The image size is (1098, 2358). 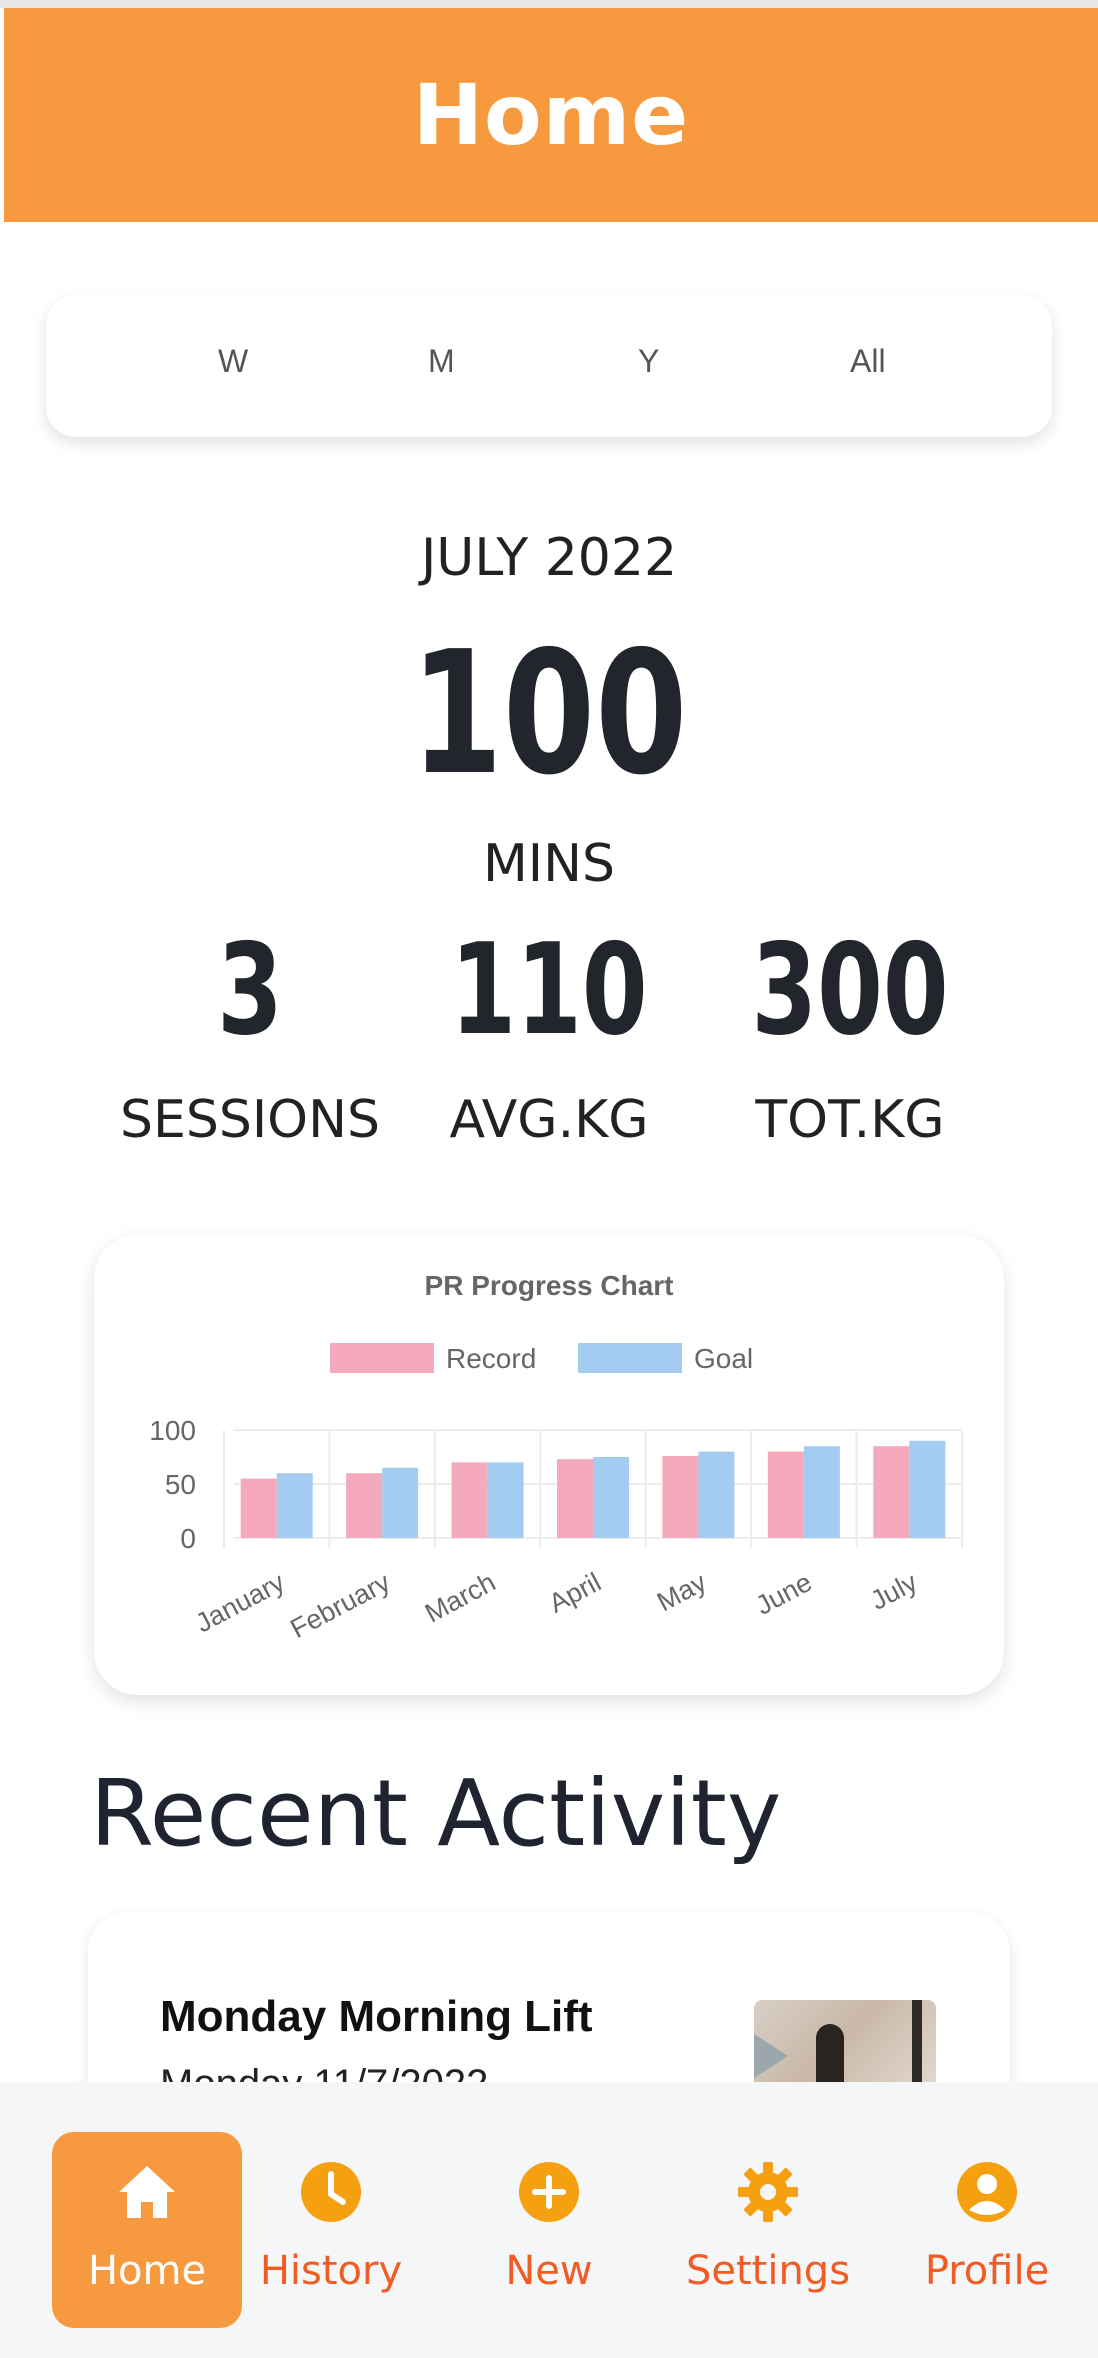 What do you see at coordinates (240, 1603) in the screenshot?
I see `x-tick-label: January` at bounding box center [240, 1603].